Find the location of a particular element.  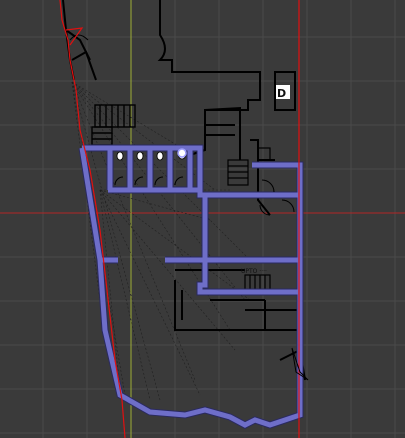

letter-d-marker-icon: D is located at coordinates (283, 92).